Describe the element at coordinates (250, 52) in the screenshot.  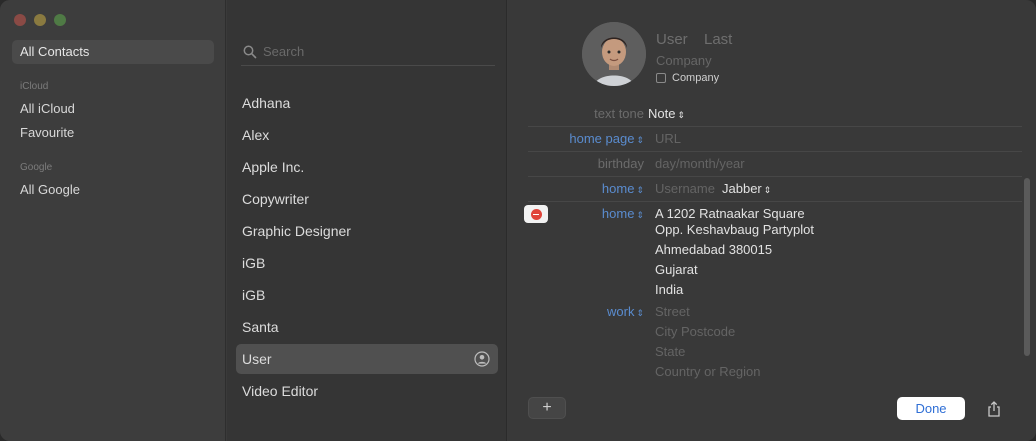
I see `search-icon` at that location.